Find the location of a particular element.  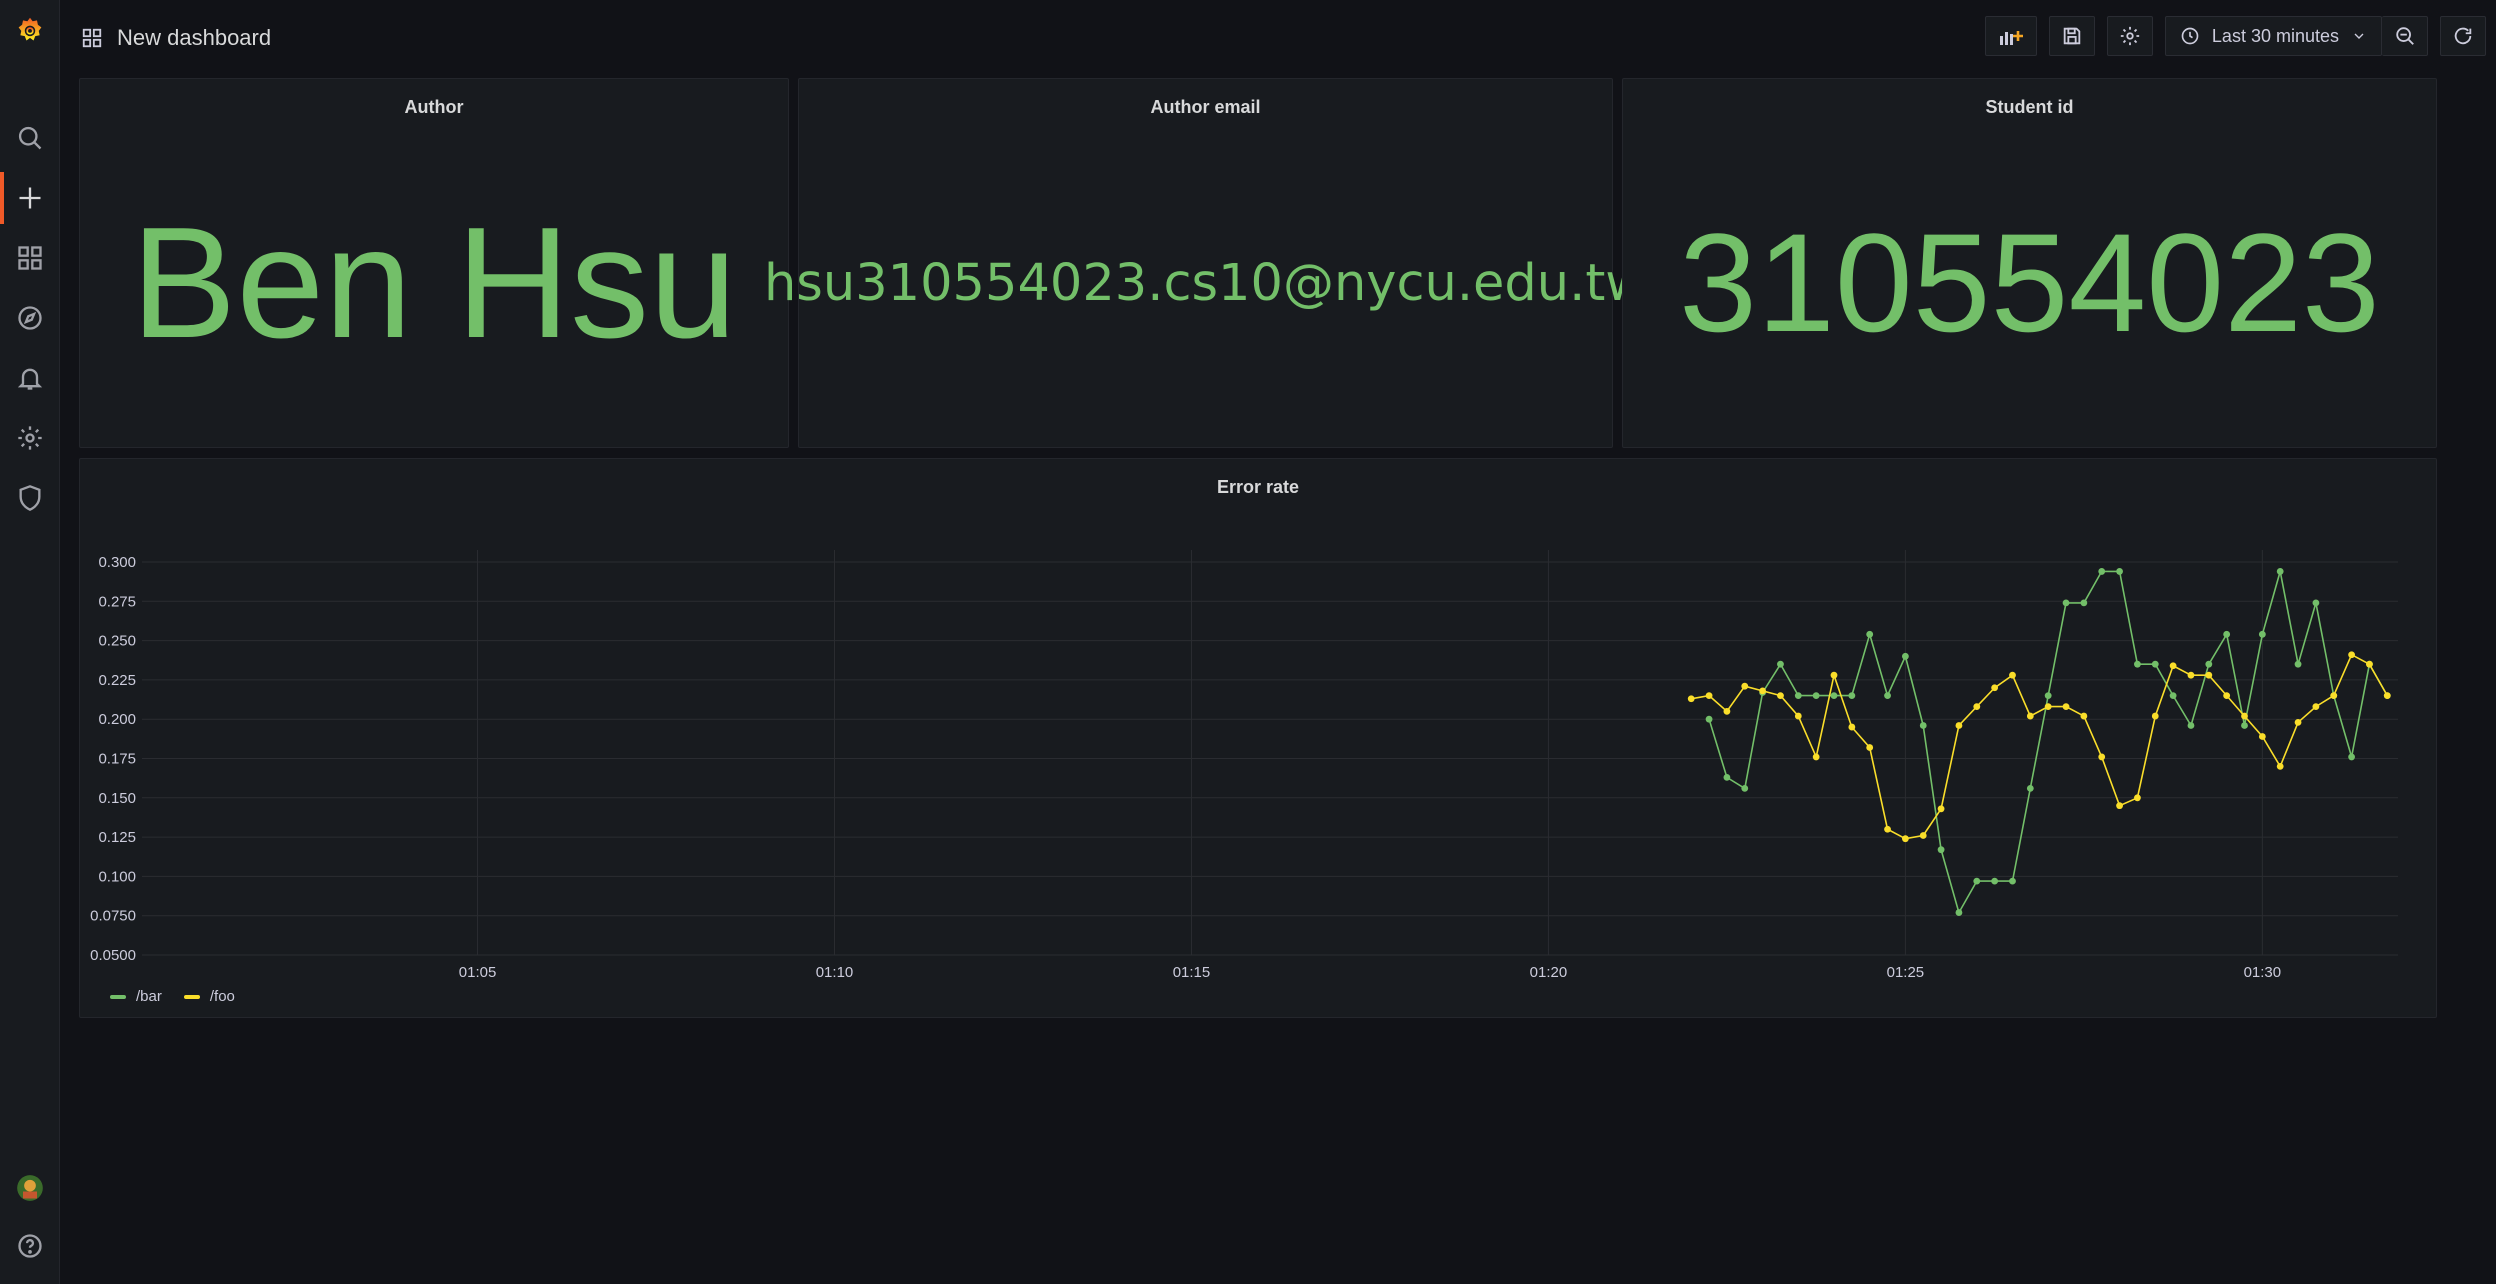

panel-title: Student id is located at coordinates (2029, 107).